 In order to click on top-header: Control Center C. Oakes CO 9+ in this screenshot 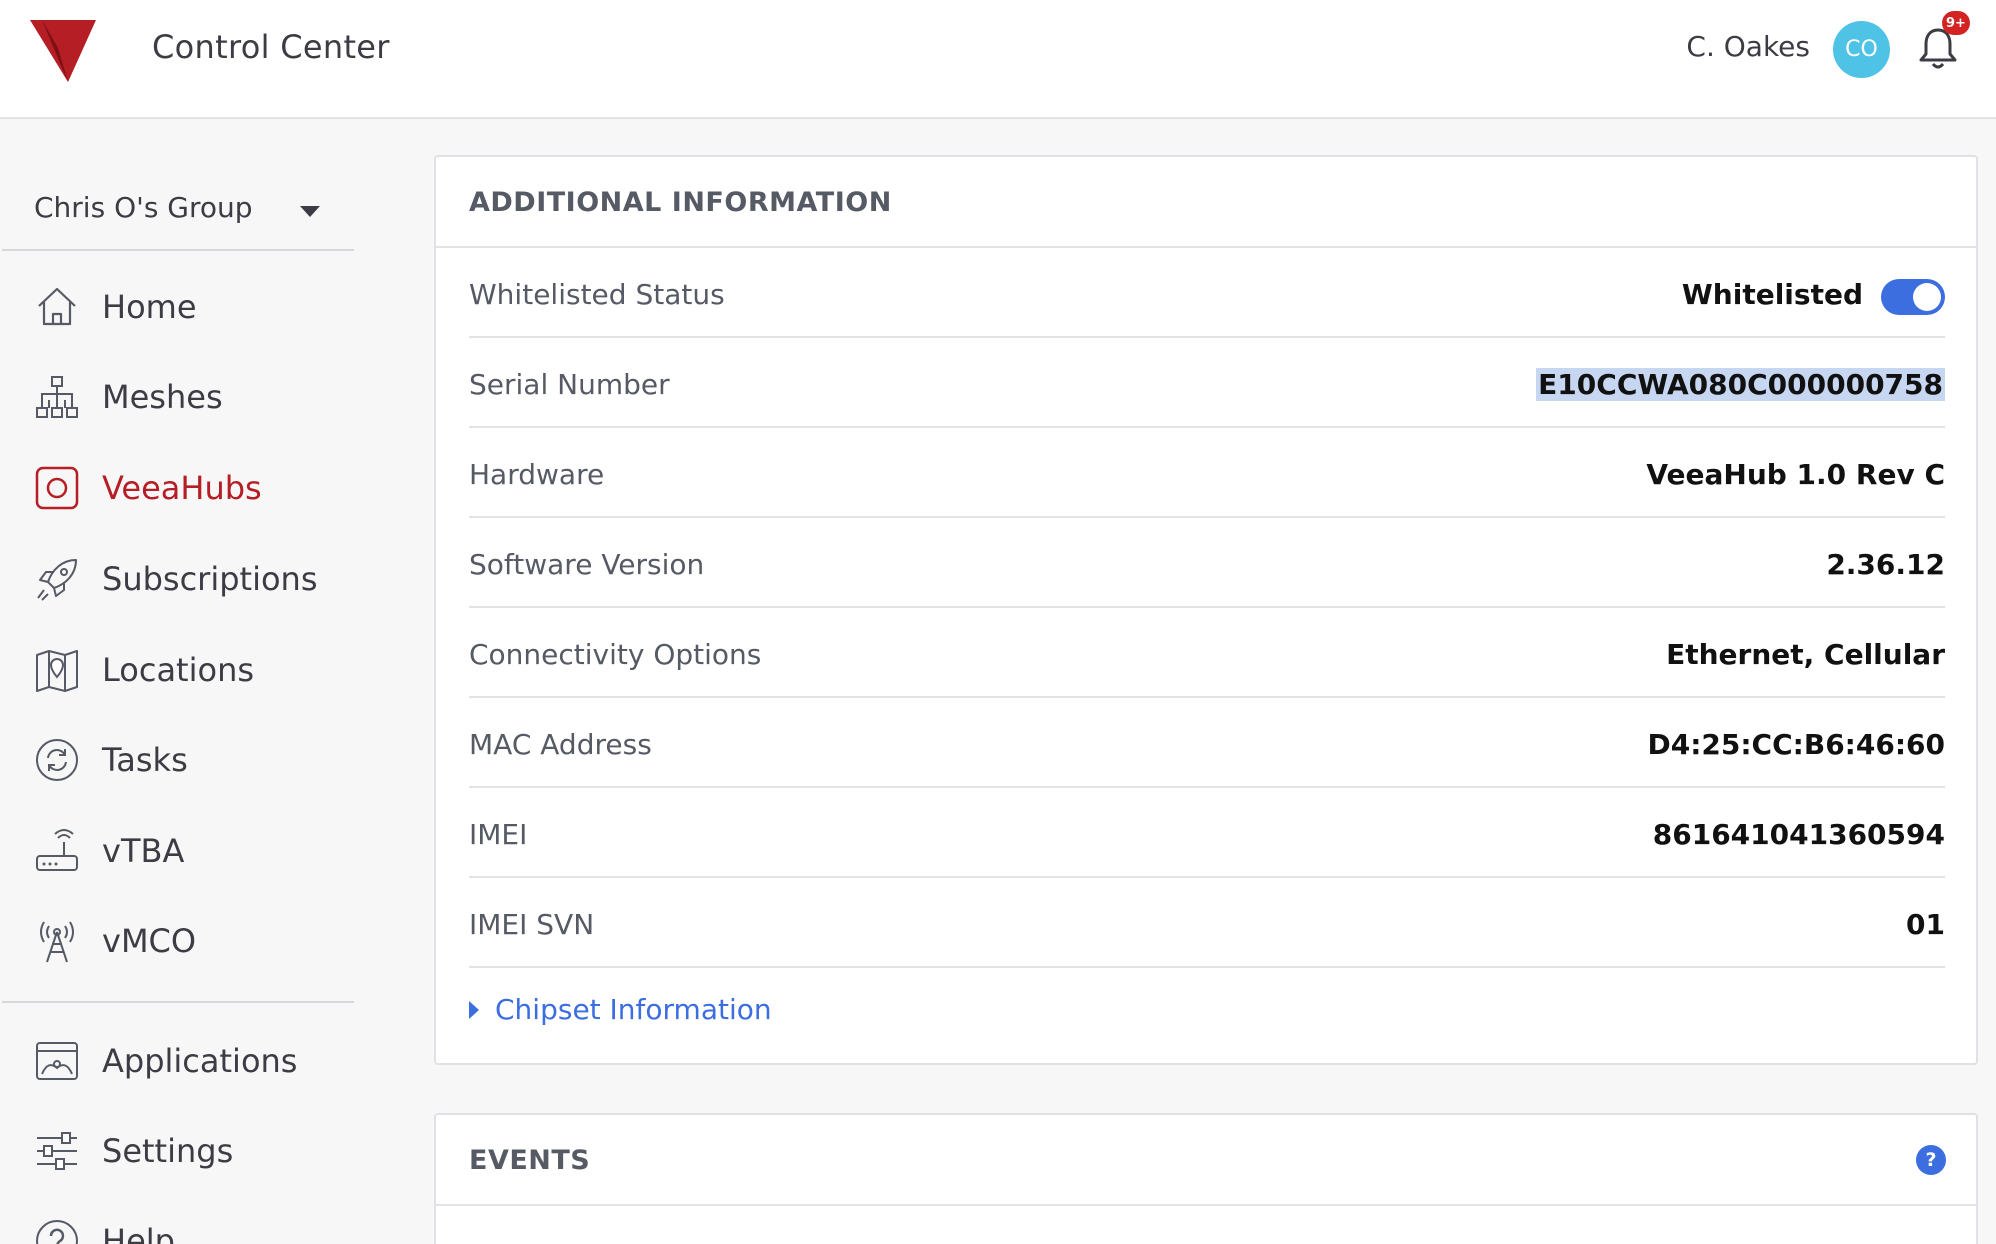, I will do `click(998, 59)`.